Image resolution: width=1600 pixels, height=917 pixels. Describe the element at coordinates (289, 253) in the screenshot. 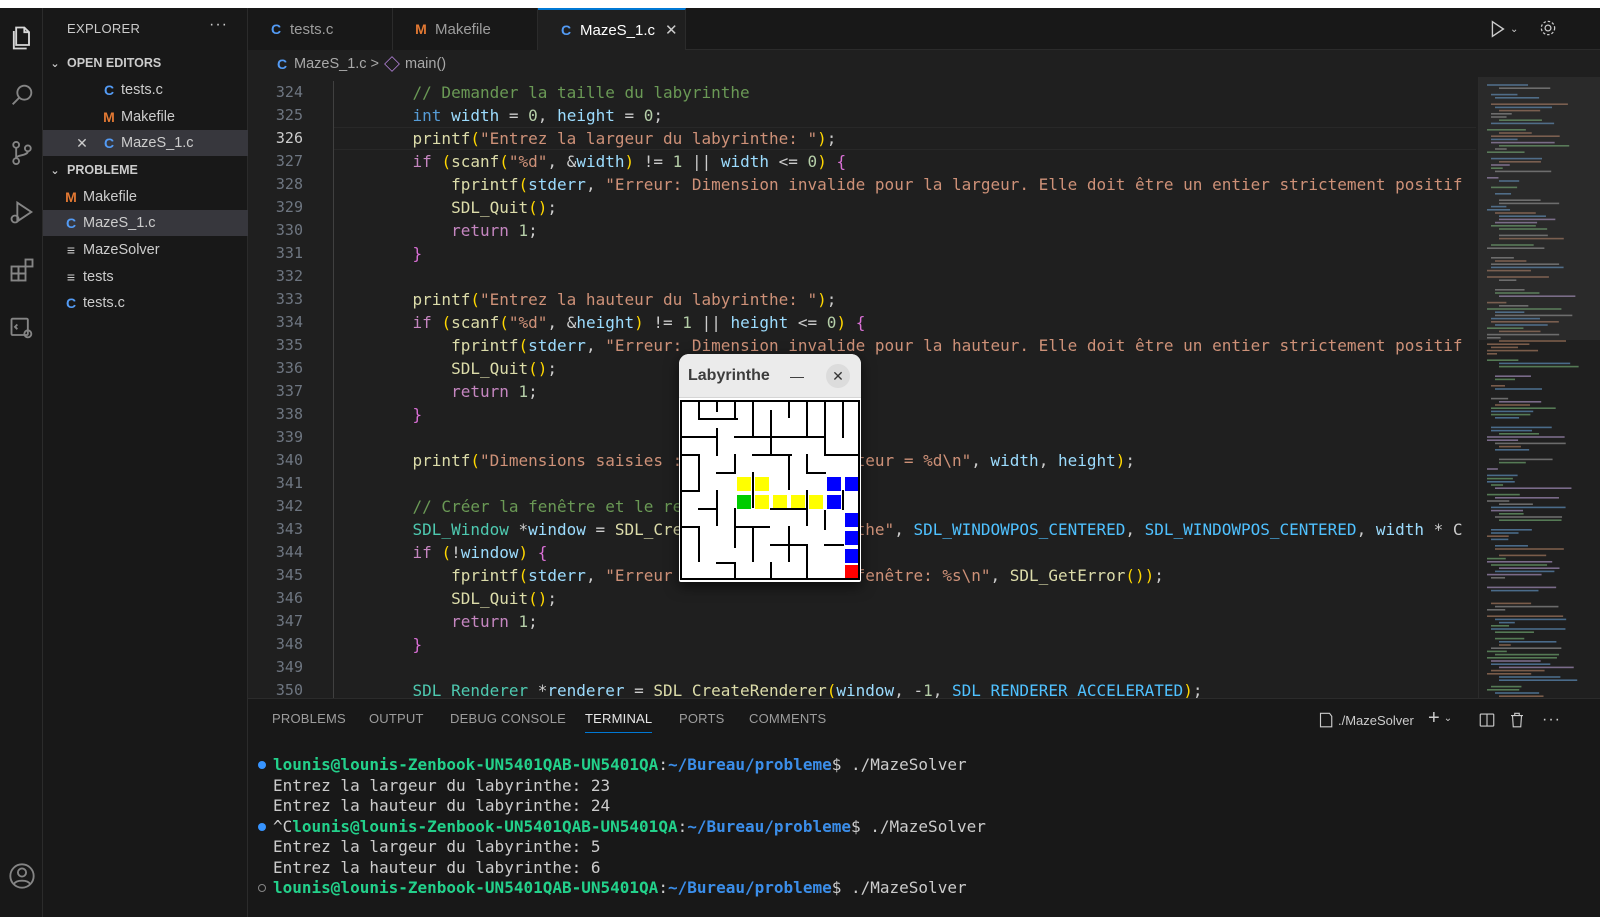

I see `line-number: 331` at that location.